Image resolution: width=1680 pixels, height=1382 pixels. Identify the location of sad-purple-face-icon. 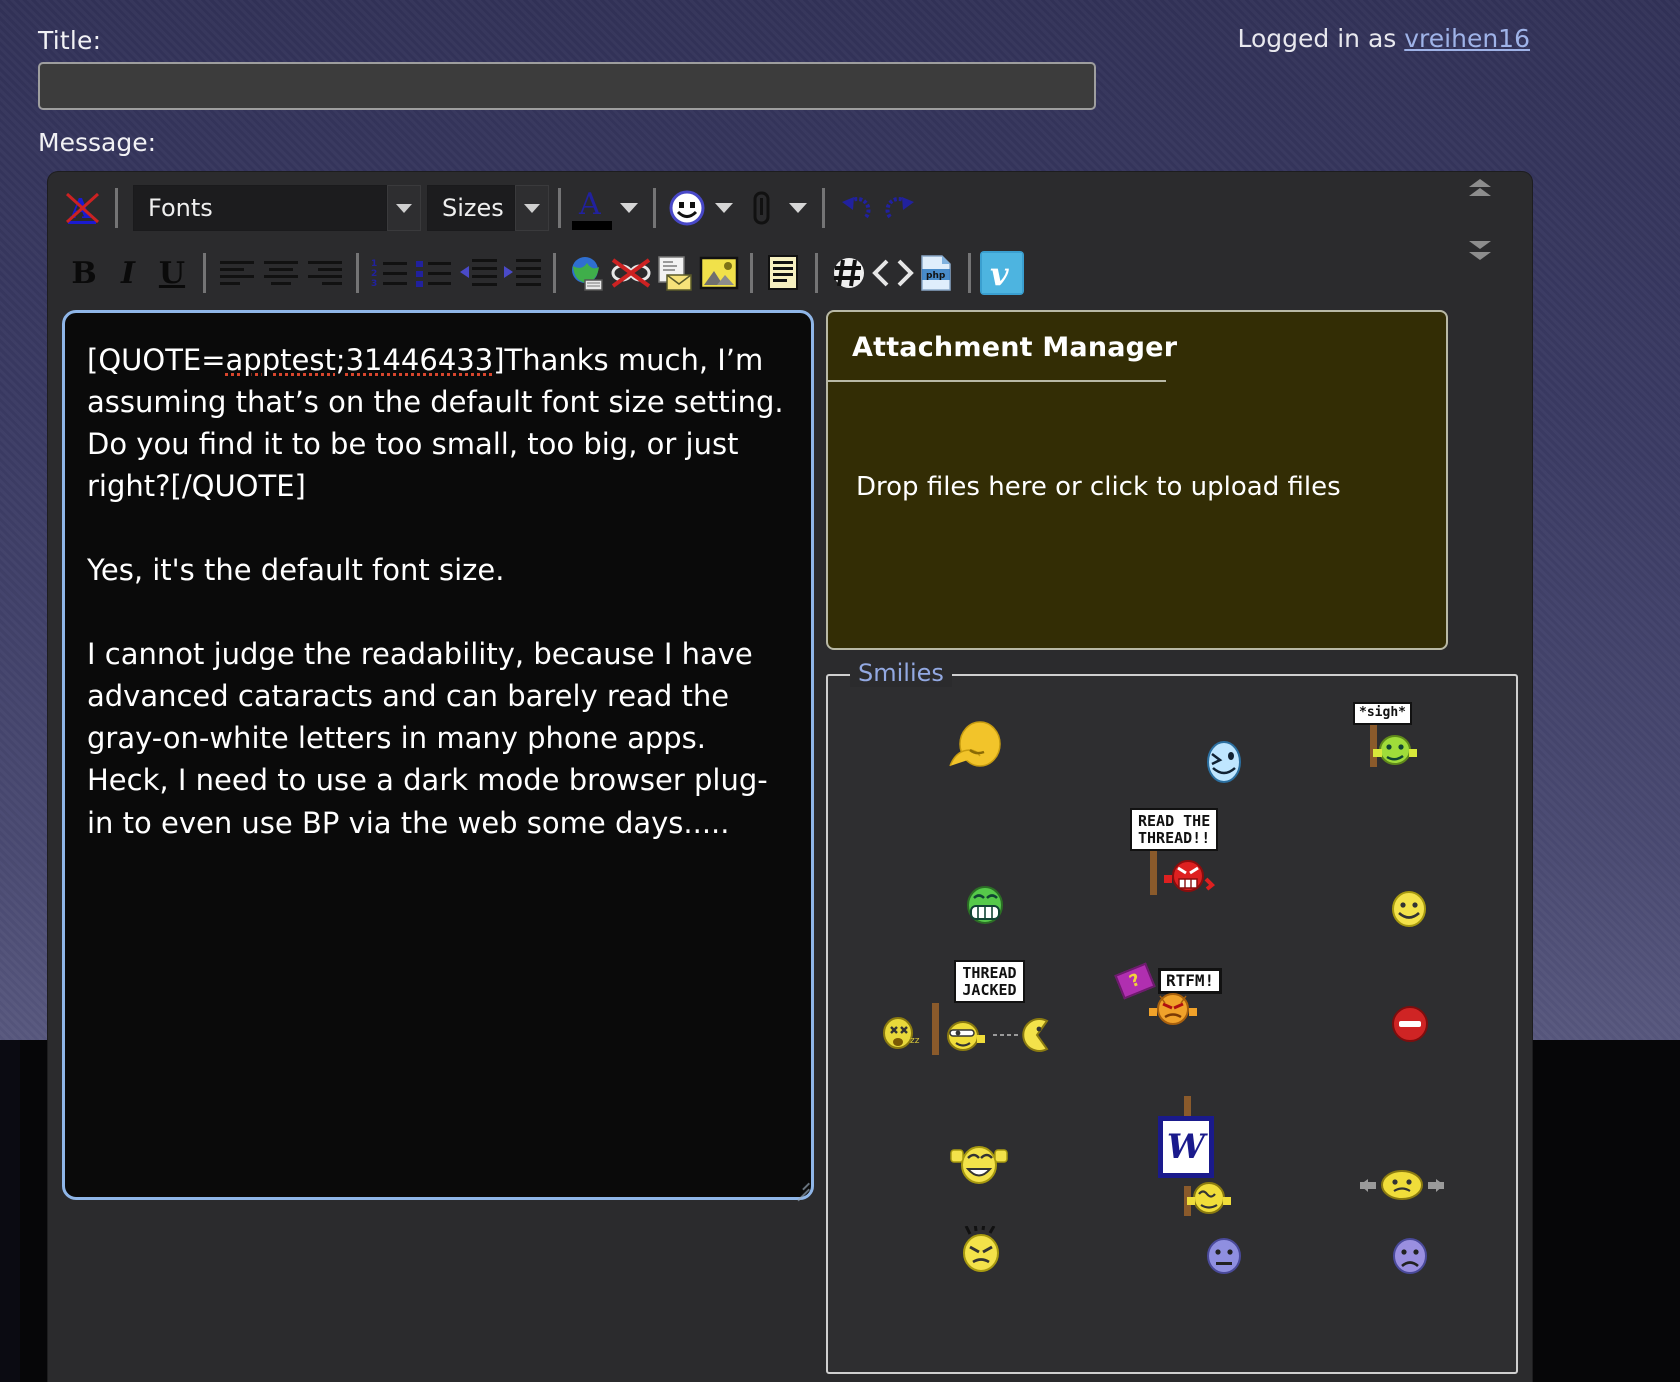
(1410, 1256).